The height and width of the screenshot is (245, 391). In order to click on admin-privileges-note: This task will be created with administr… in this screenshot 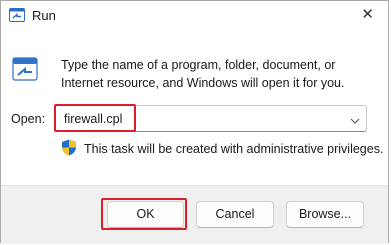, I will do `click(234, 149)`.